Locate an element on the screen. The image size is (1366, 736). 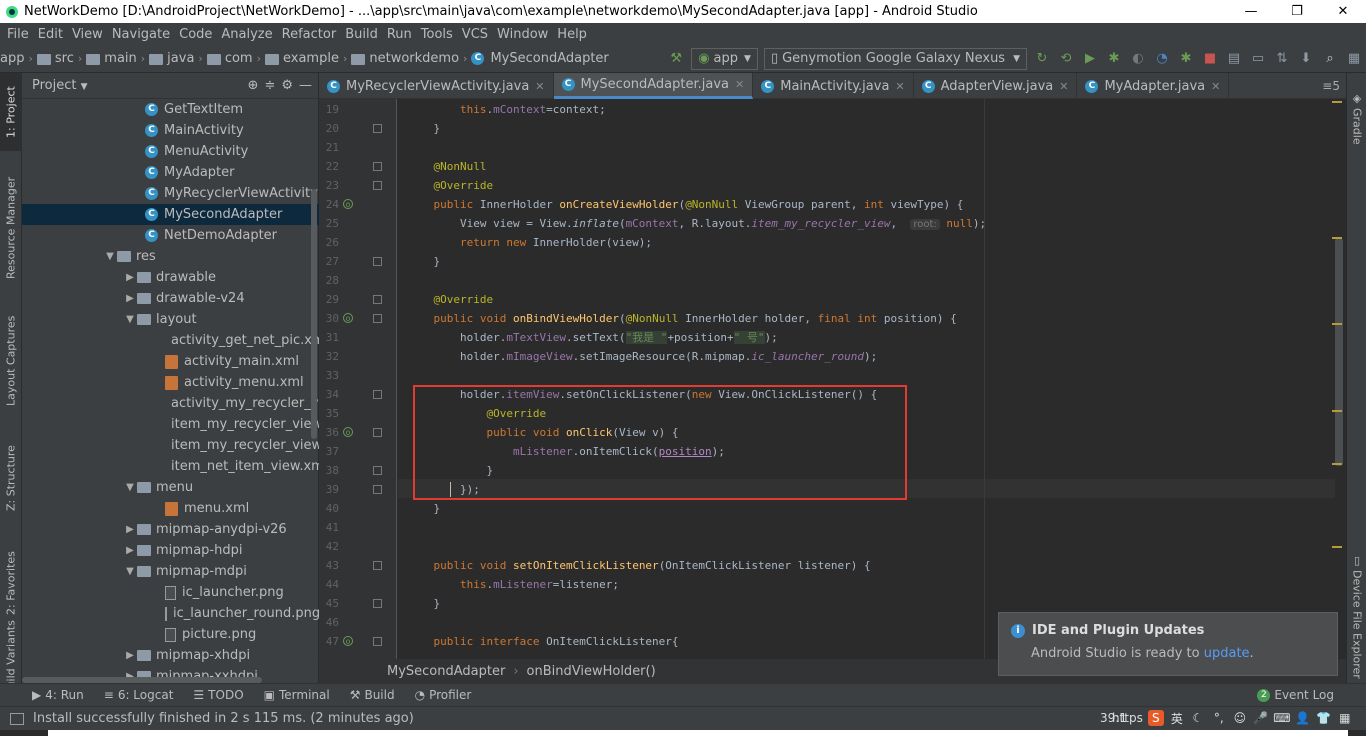
tool-window-button: ▣ Terminal is located at coordinates (297, 695).